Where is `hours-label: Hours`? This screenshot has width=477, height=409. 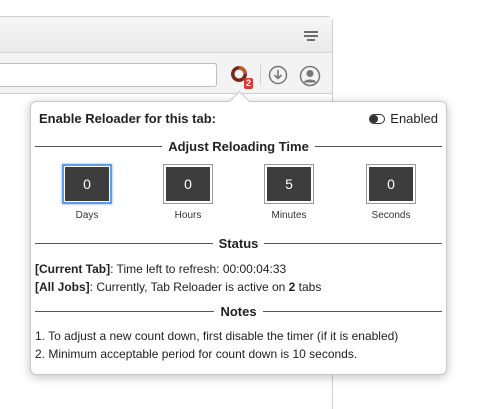 hours-label: Hours is located at coordinates (188, 215).